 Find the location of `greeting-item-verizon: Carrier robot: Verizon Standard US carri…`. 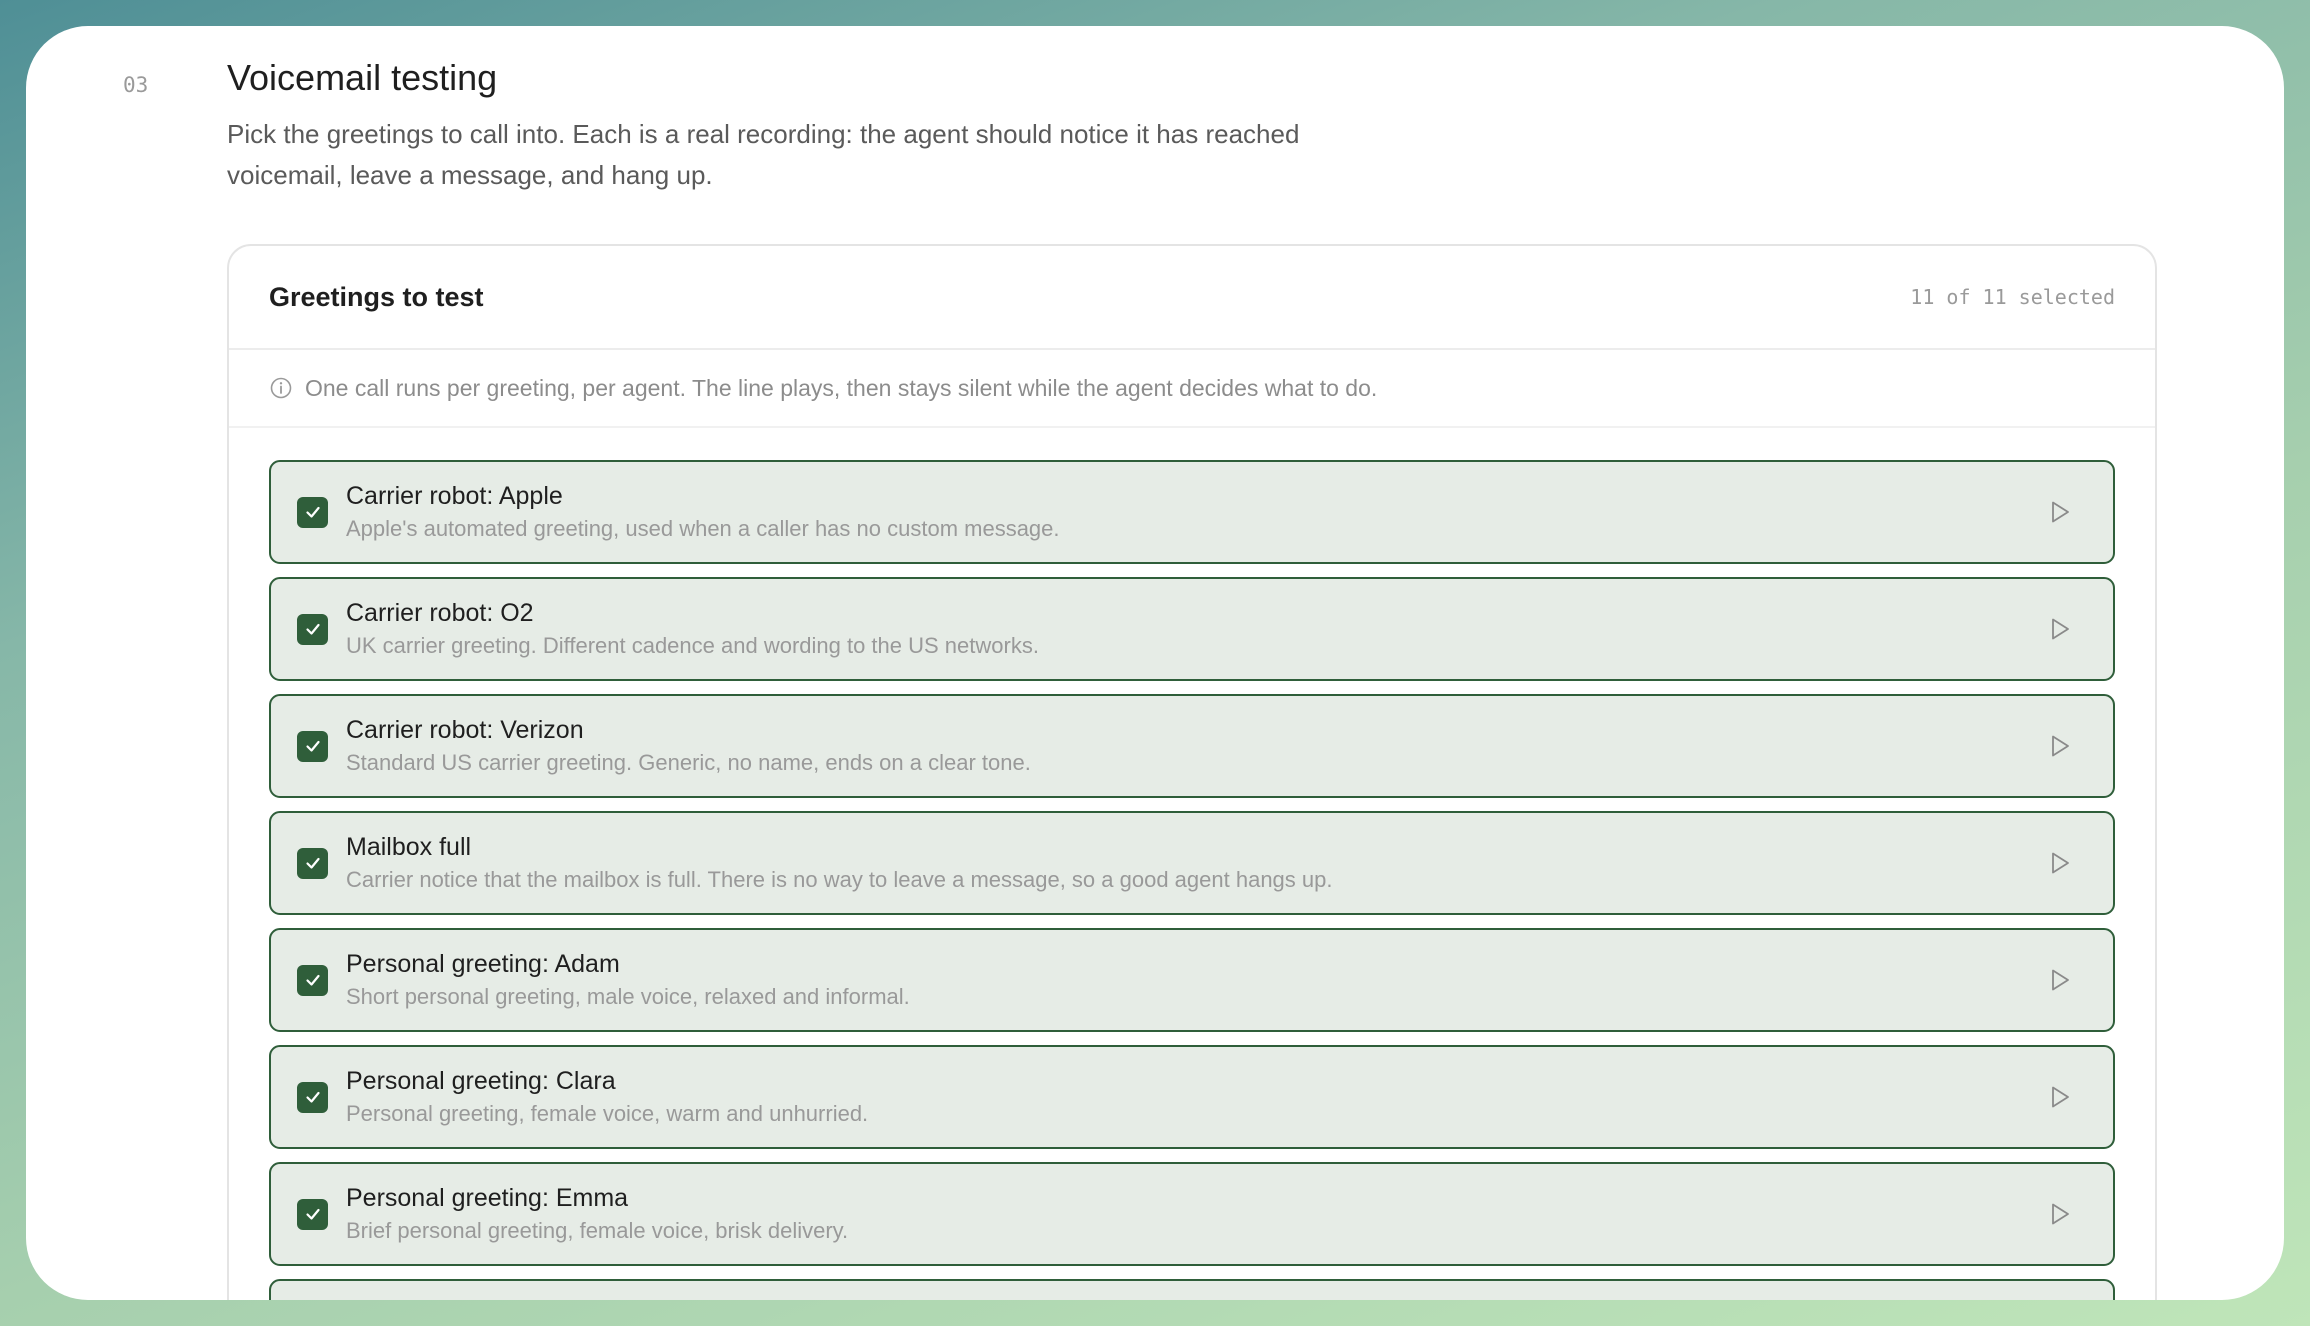

greeting-item-verizon: Carrier robot: Verizon Standard US carri… is located at coordinates (1192, 746).